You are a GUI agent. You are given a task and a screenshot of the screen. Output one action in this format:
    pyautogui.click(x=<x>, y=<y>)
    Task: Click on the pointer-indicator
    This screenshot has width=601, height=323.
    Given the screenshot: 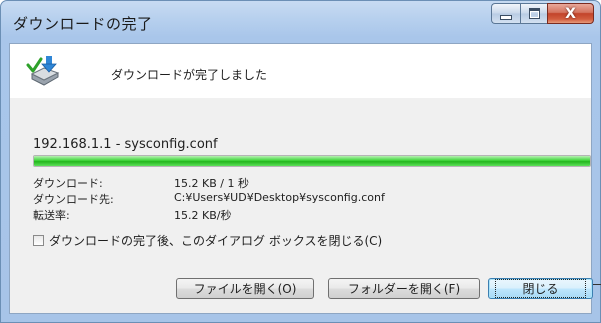 What is the action you would take?
    pyautogui.click(x=597, y=284)
    